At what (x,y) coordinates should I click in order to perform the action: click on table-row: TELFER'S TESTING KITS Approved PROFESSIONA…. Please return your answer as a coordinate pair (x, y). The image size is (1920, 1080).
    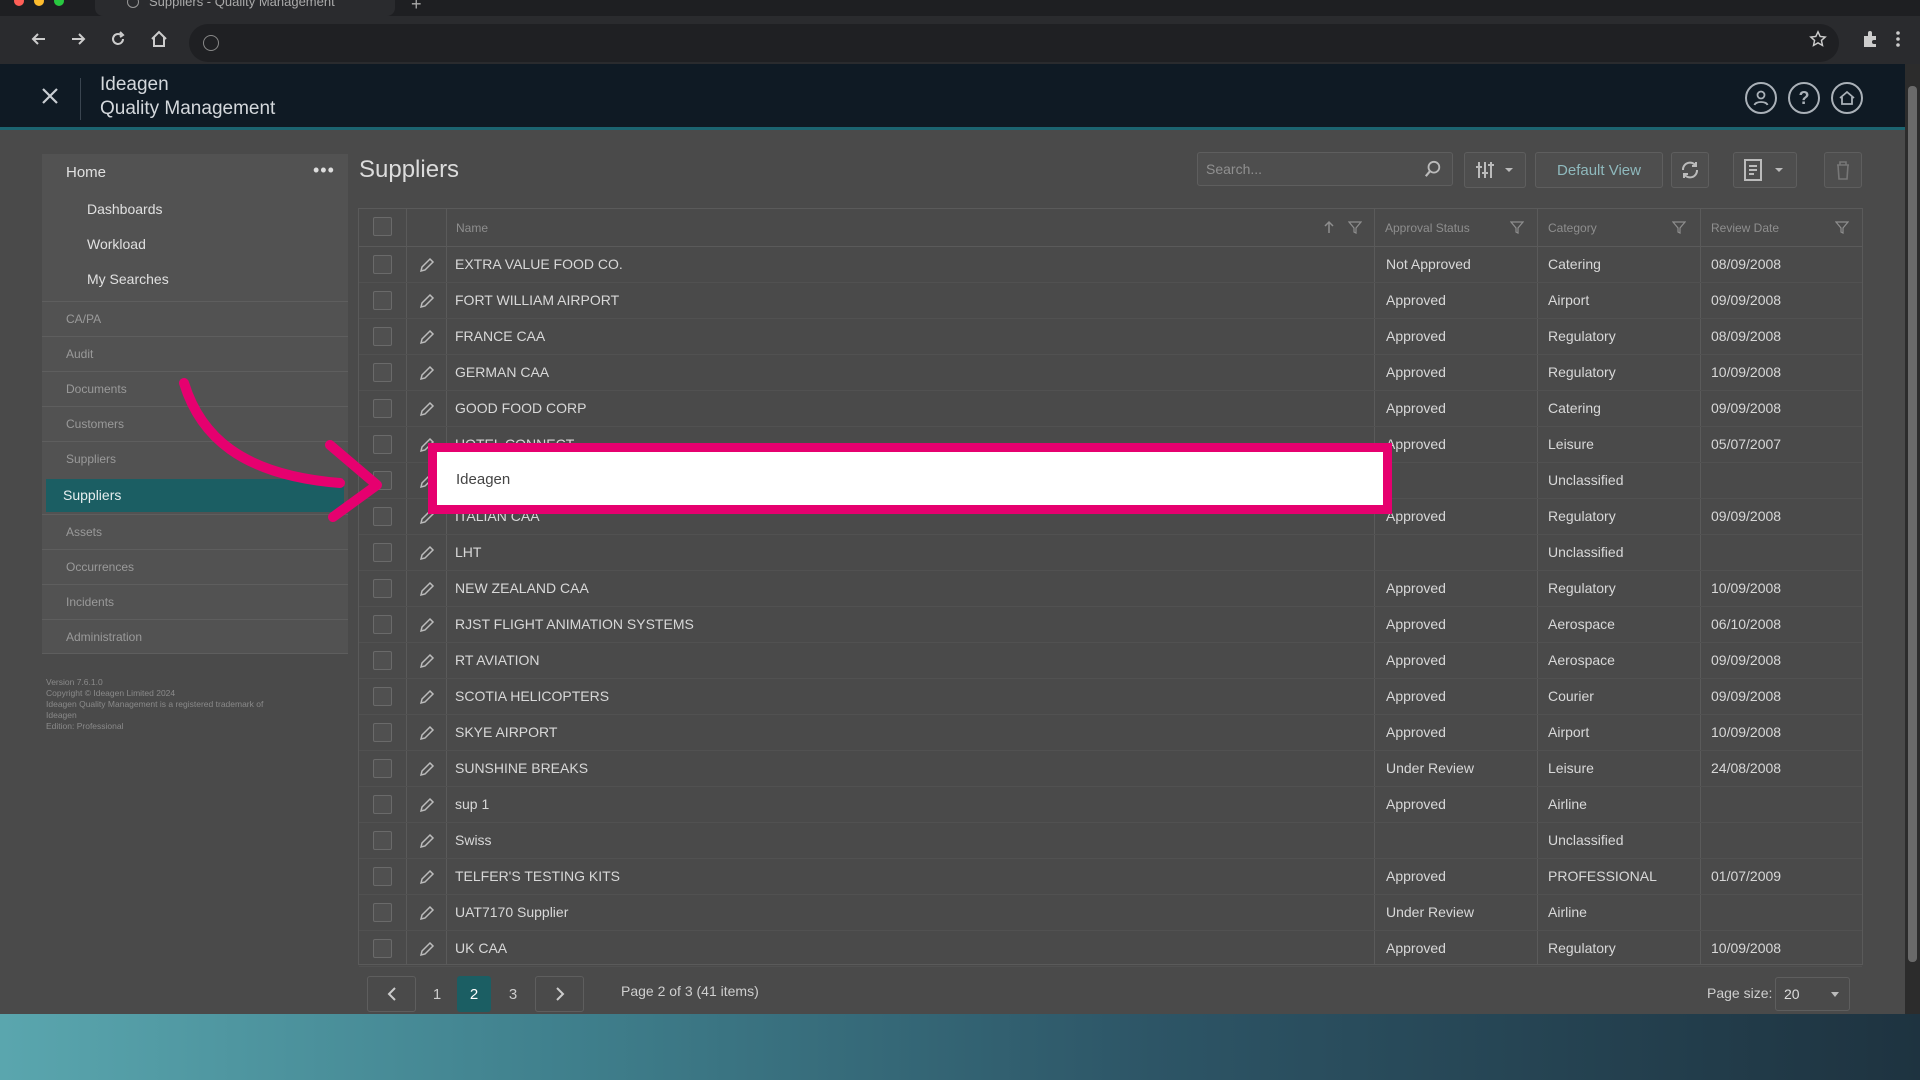
    Looking at the image, I should click on (1110, 877).